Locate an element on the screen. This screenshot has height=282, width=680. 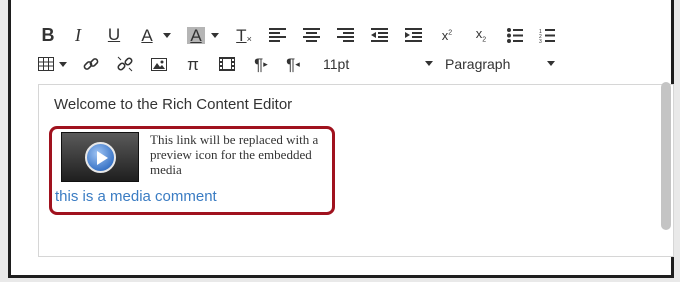
align-center-icon is located at coordinates (311, 35).